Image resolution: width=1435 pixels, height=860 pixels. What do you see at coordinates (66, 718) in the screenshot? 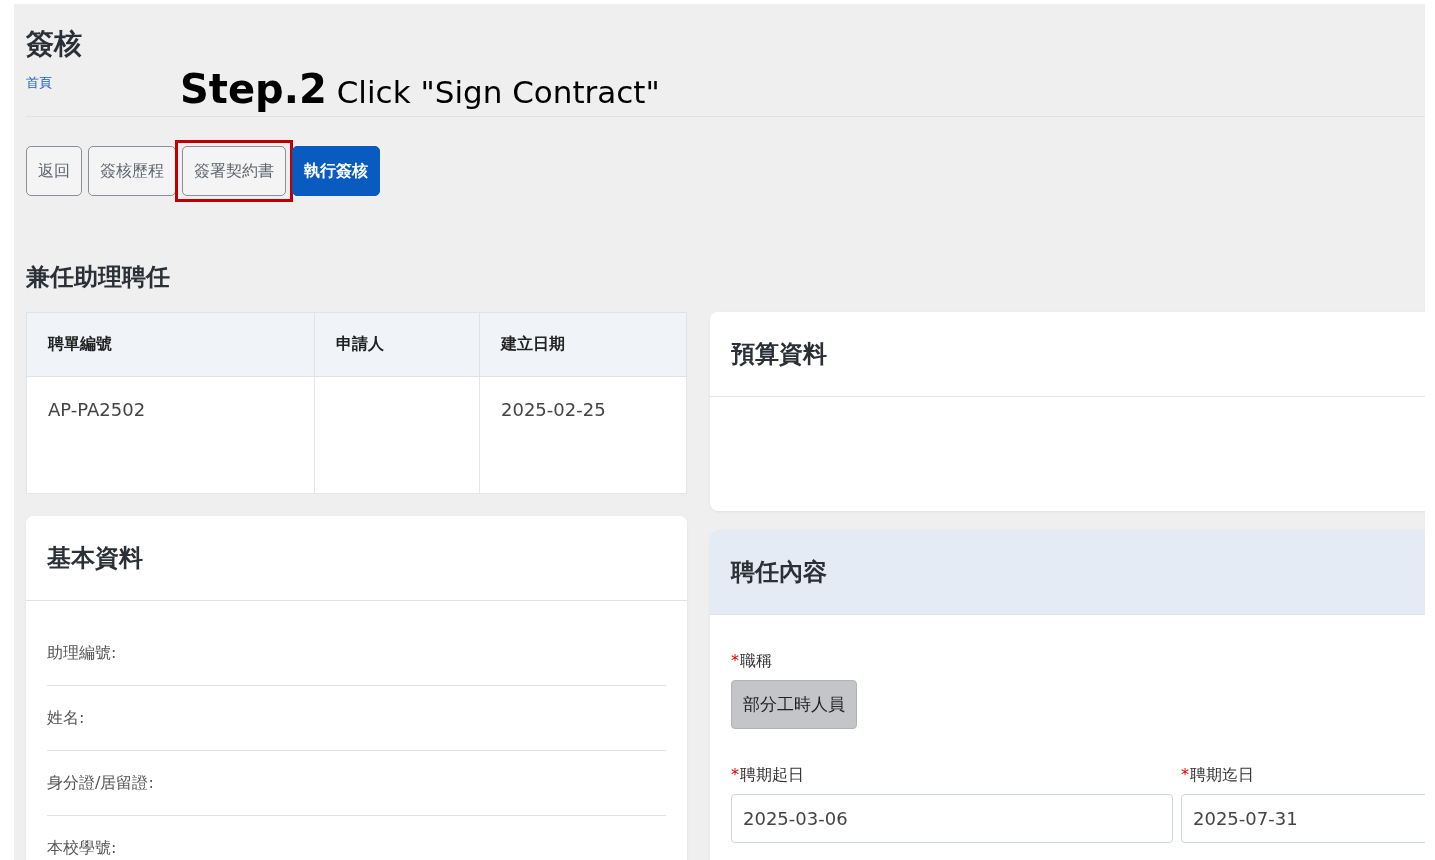
I see `field-label: 姓名:` at bounding box center [66, 718].